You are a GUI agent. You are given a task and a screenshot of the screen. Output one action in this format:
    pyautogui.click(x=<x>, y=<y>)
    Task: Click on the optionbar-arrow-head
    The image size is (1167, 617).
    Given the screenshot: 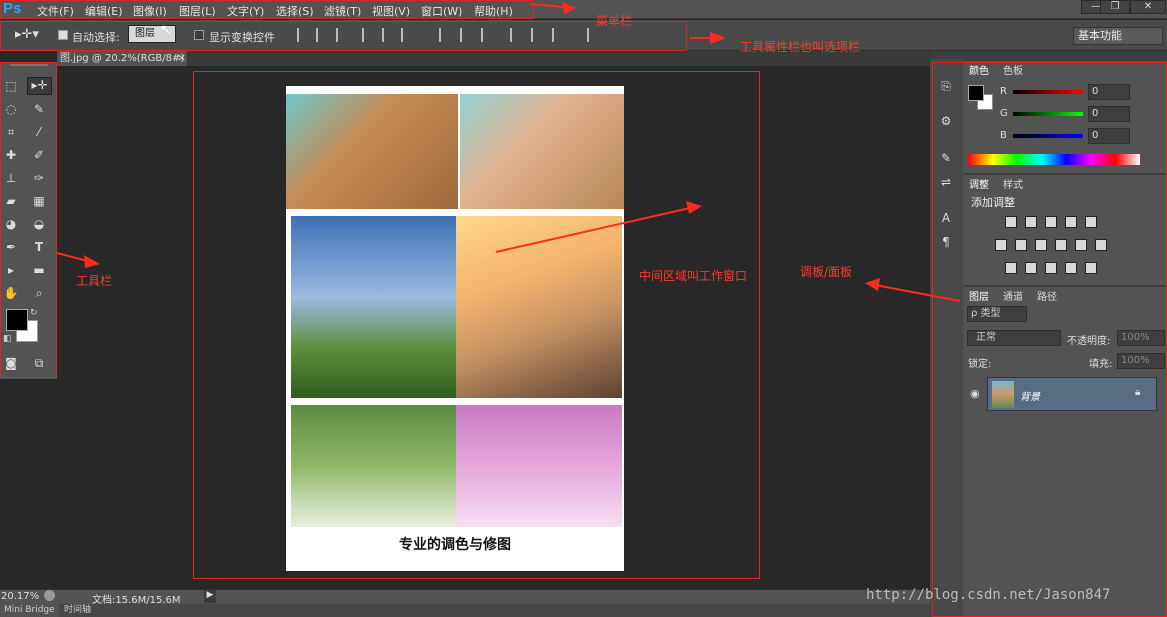 What is the action you would take?
    pyautogui.click(x=718, y=38)
    